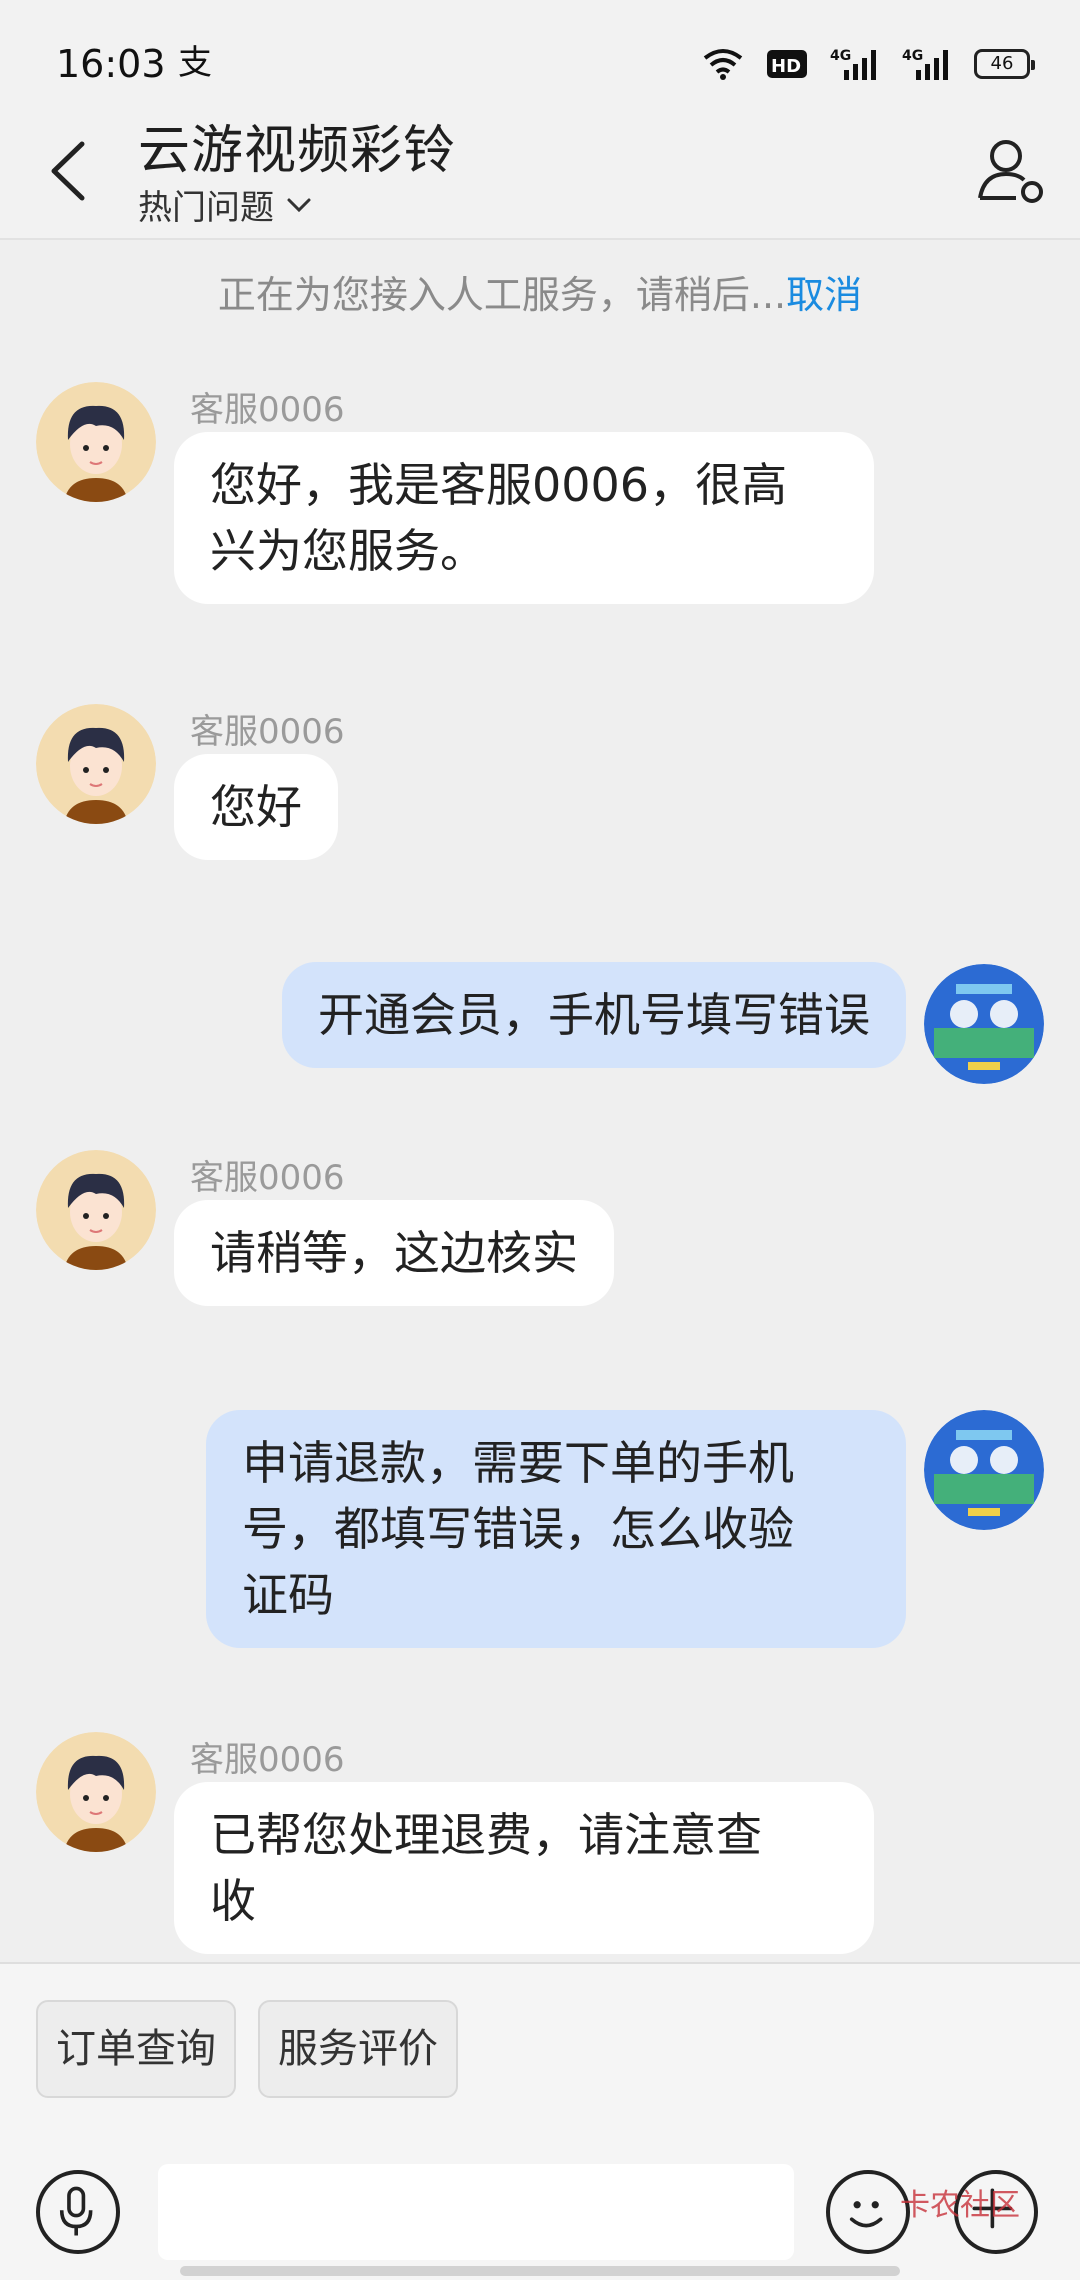 This screenshot has height=2280, width=1080. What do you see at coordinates (288, 1595) in the screenshot?
I see `message-line: 证码` at bounding box center [288, 1595].